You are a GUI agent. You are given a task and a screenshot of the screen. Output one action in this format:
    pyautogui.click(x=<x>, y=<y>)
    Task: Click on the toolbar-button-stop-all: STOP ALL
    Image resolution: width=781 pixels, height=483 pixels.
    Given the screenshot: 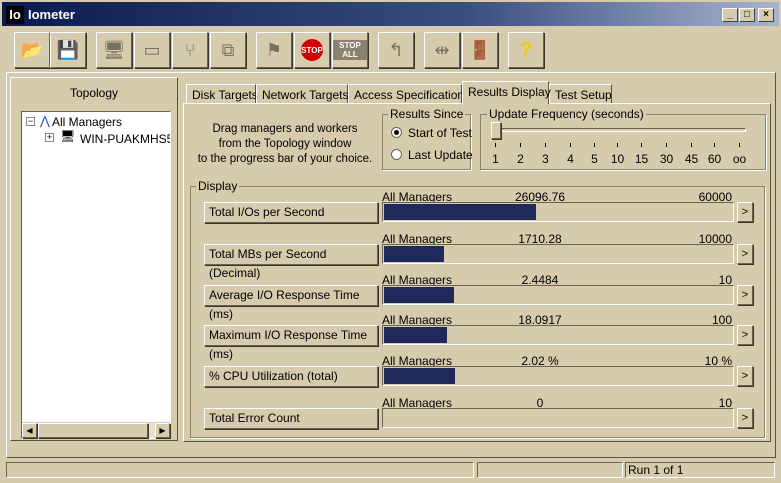 What is the action you would take?
    pyautogui.click(x=350, y=50)
    